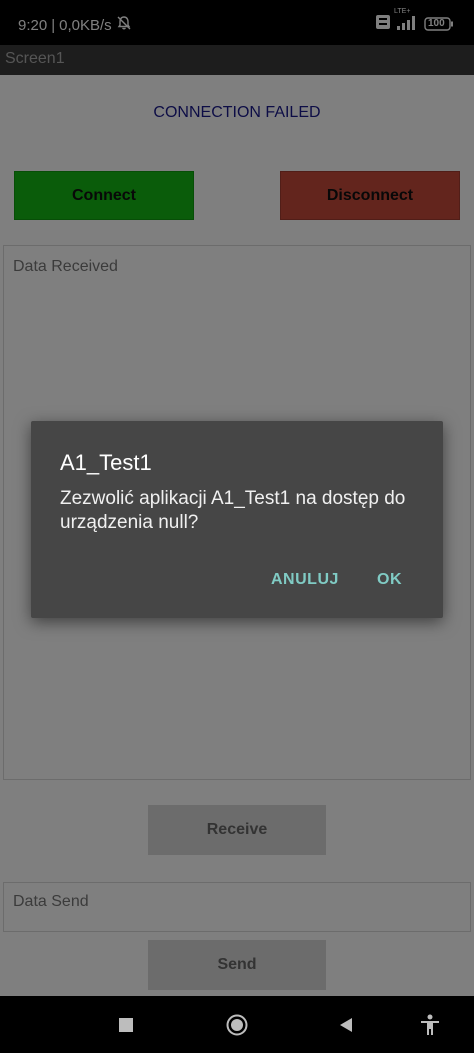 The height and width of the screenshot is (1053, 474). I want to click on dialog-ok-button: OK, so click(389, 580).